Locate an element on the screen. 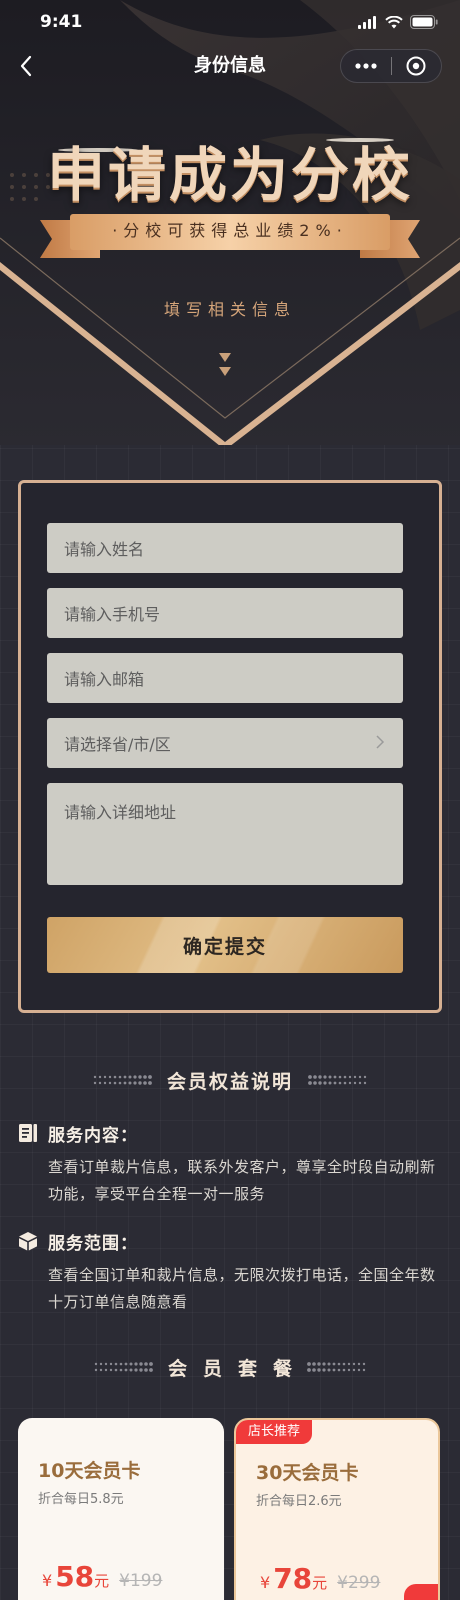  benefit-service-scope: 服务范围： 查看全国订单和裁片信息，无限次拨打电话，全国全年数十万订单信息随意看 is located at coordinates (230, 1272).